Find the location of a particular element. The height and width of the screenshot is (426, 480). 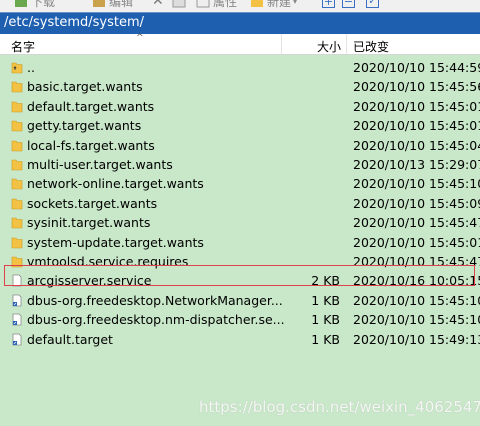

file-name: basic.target.wants is located at coordinates (85, 87).